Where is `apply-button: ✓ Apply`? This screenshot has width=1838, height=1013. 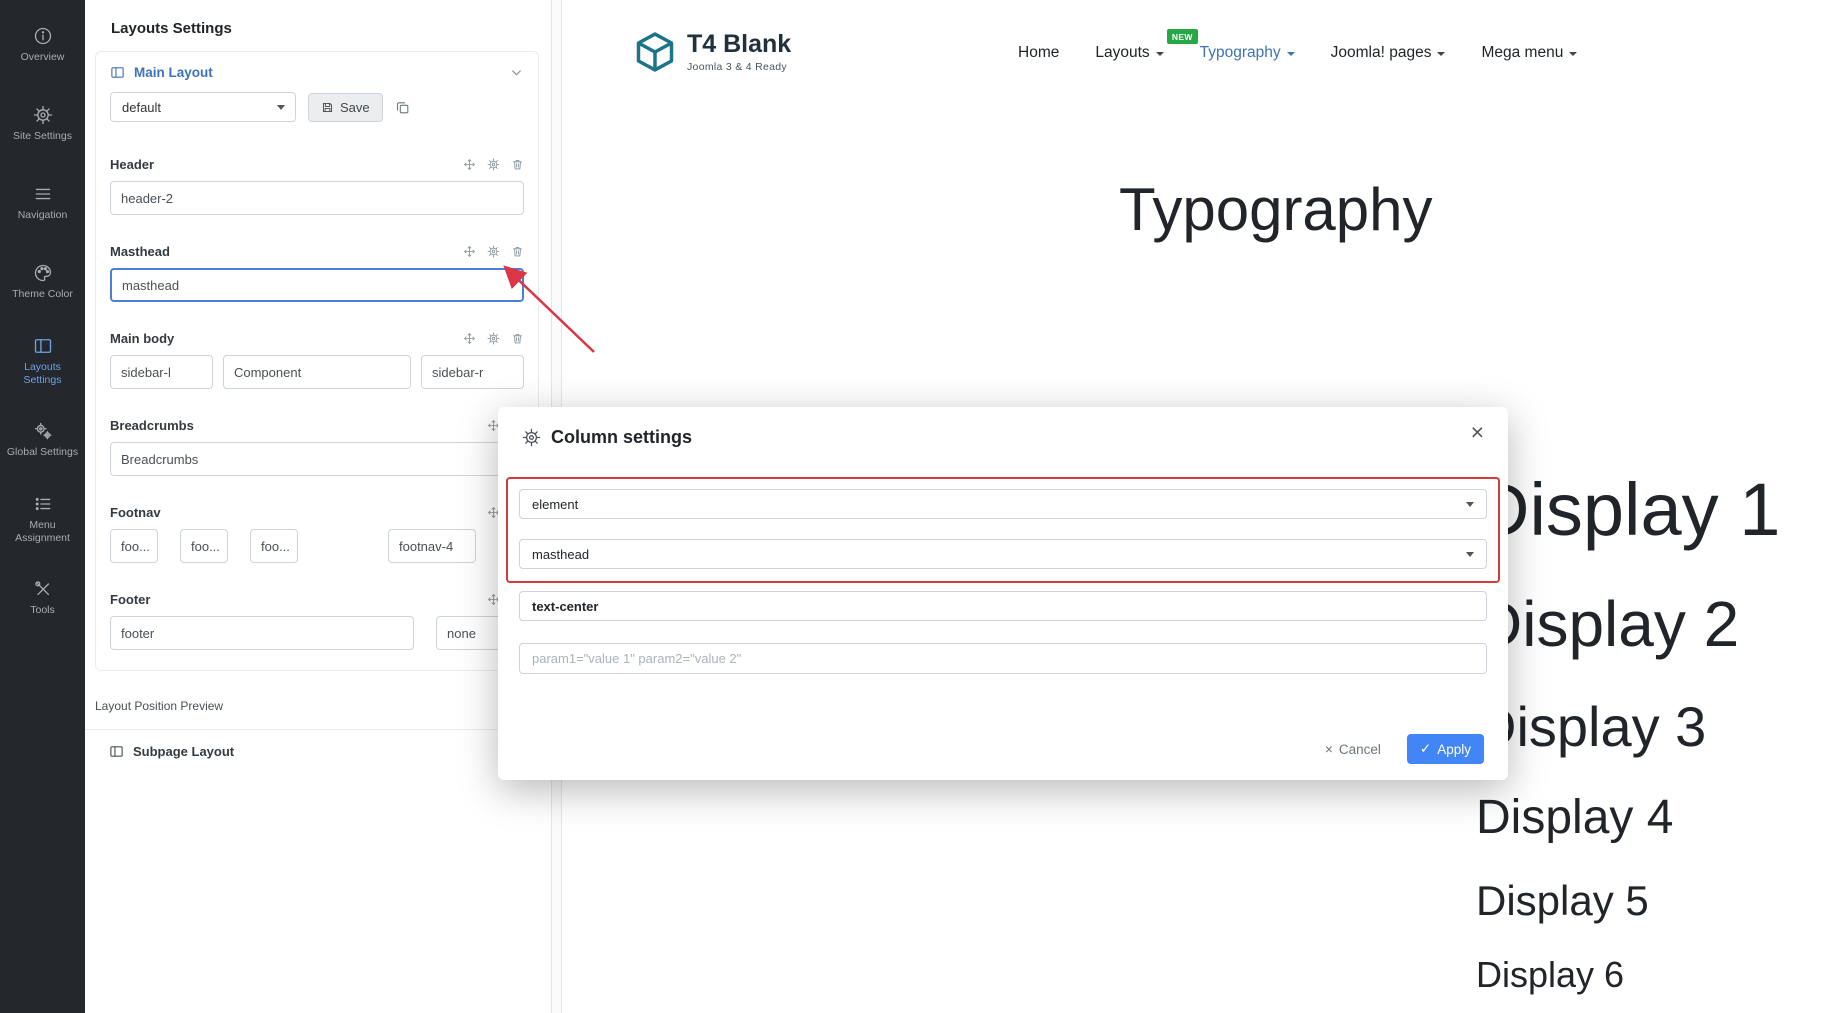 apply-button: ✓ Apply is located at coordinates (1445, 749).